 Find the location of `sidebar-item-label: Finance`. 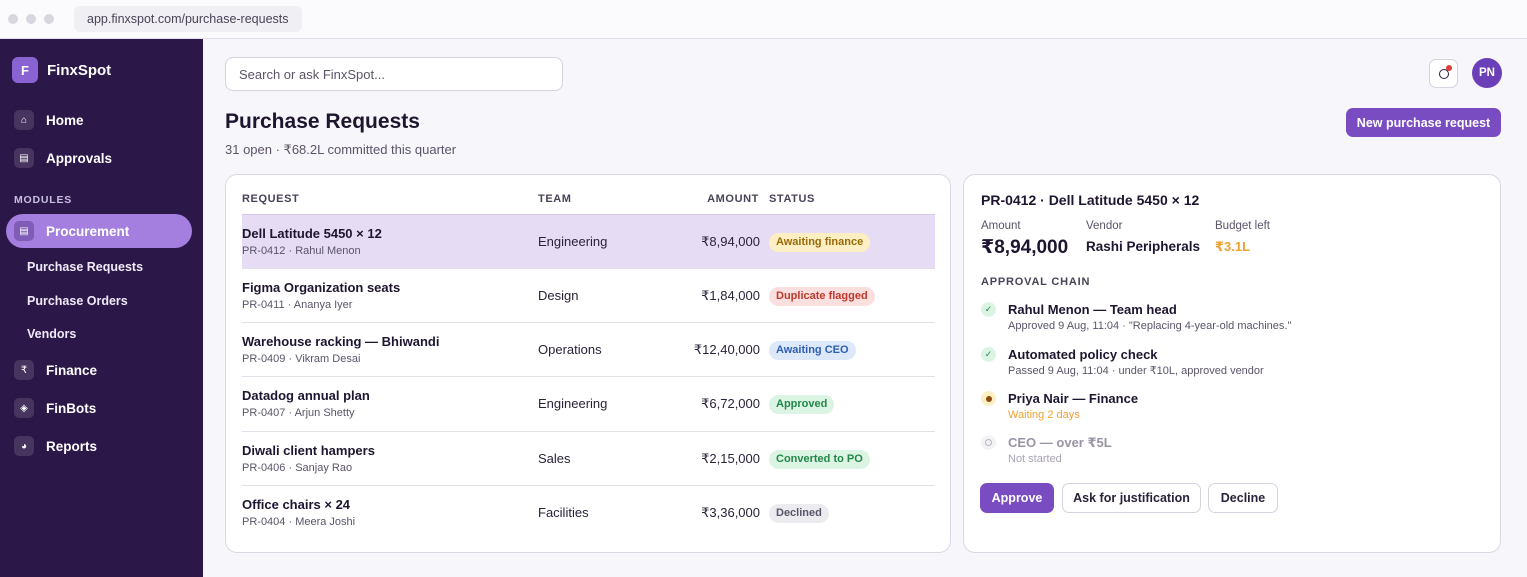

sidebar-item-label: Finance is located at coordinates (72, 370).